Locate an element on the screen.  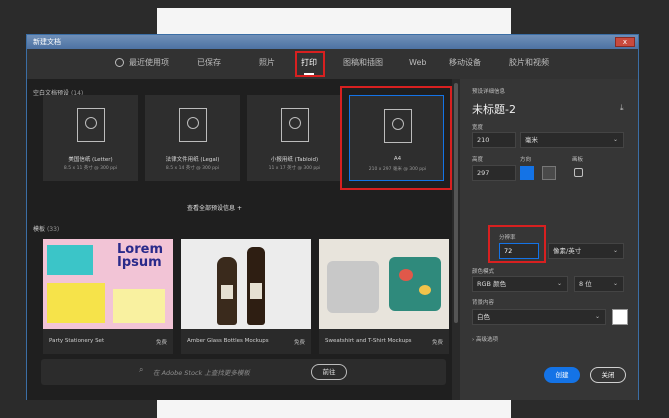
preset-size: 11 x 17 英寸 @ 300 ppi is located at coordinates (294, 168).